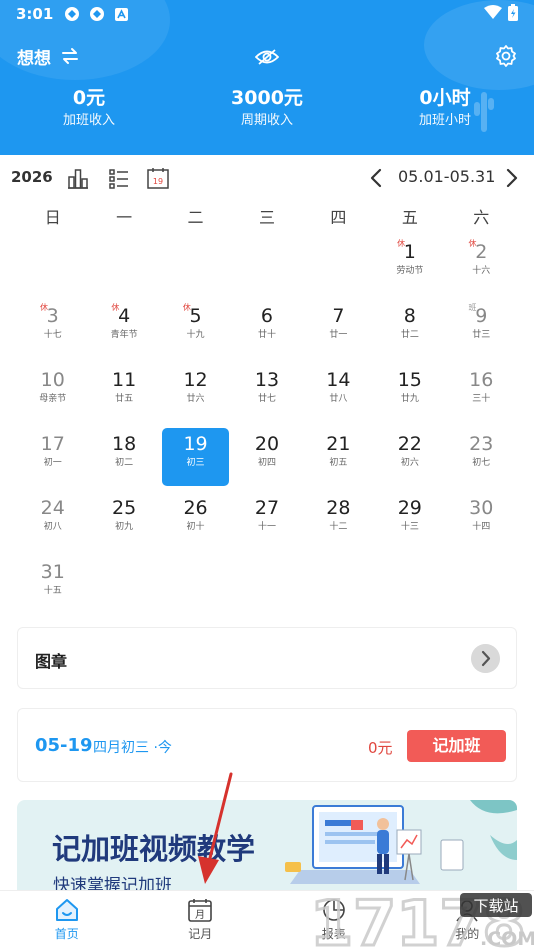 The image size is (534, 950). What do you see at coordinates (158, 178) in the screenshot?
I see `calendar-today-icon: 19` at bounding box center [158, 178].